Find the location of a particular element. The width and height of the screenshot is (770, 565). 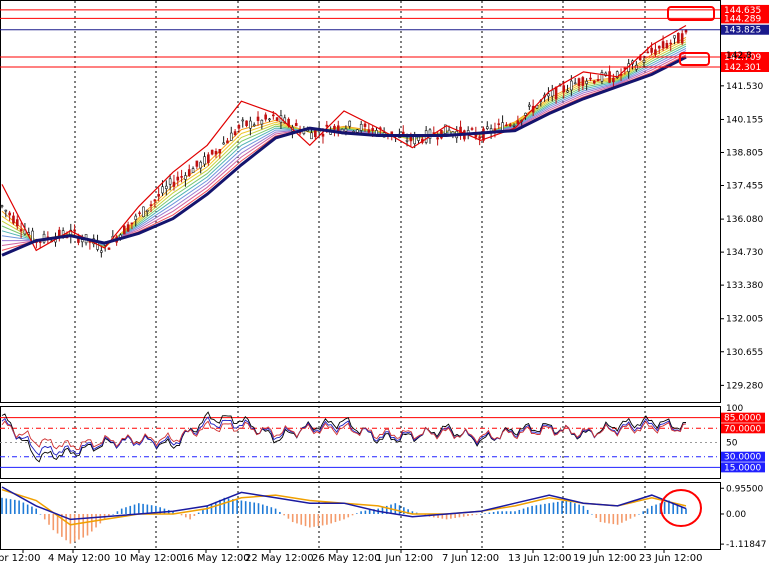

price-tick-label: 134.730 is located at coordinates (744, 253).